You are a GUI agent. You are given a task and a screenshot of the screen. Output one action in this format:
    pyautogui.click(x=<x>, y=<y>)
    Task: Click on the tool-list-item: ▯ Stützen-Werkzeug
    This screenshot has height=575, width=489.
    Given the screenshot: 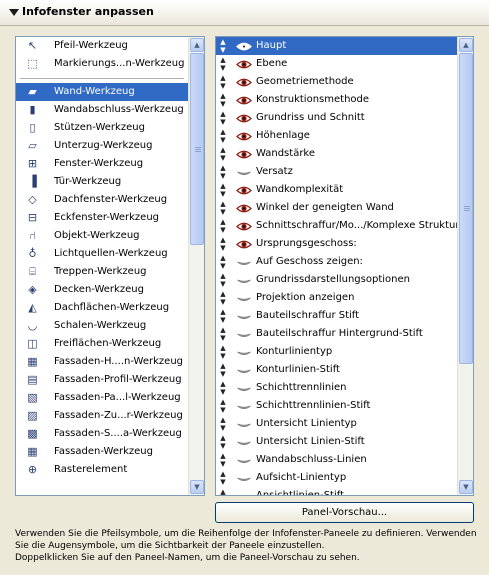 What is the action you would take?
    pyautogui.click(x=102, y=128)
    